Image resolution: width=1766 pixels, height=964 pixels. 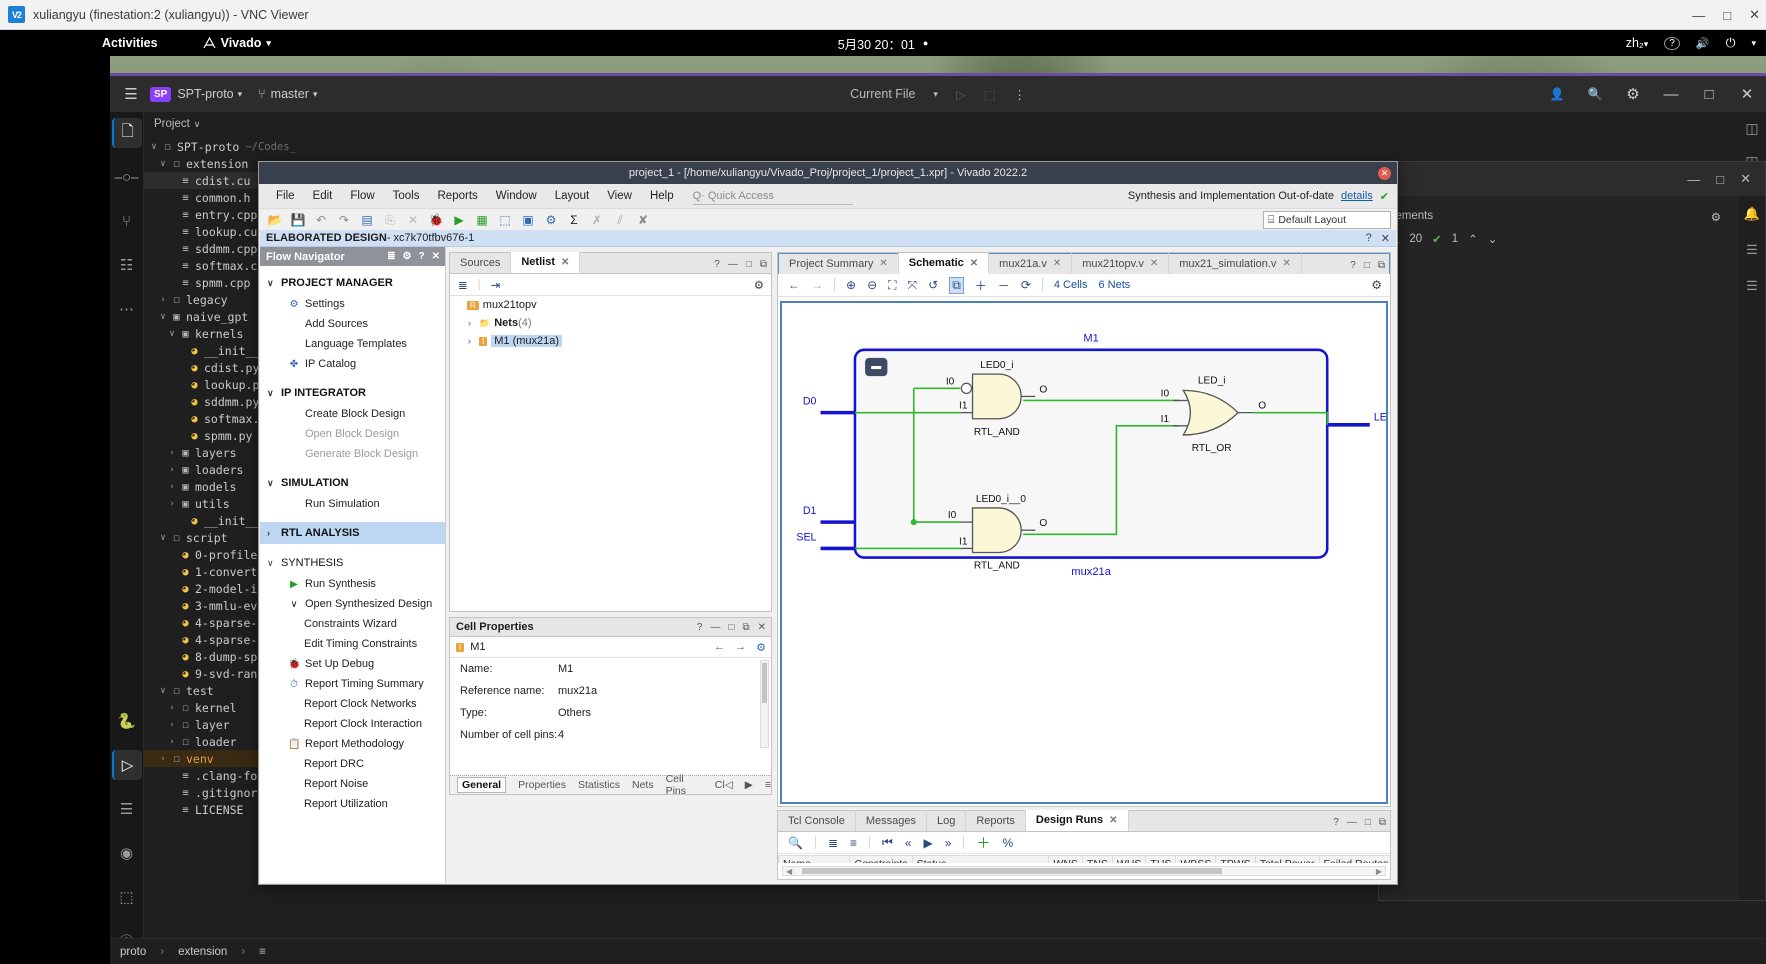 I want to click on menu-file: File, so click(x=285, y=196).